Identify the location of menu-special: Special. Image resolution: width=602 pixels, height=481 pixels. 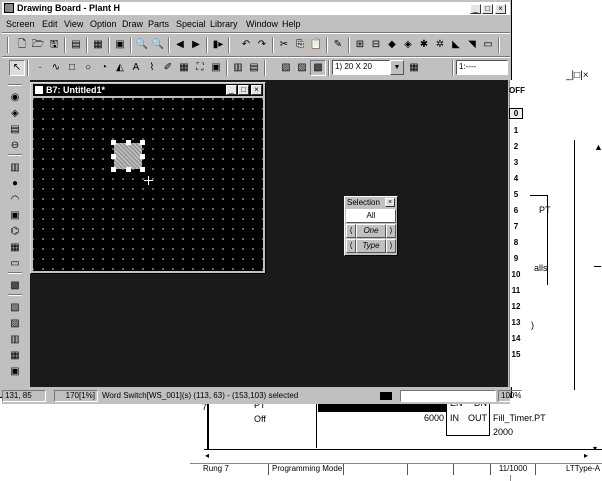
(191, 24).